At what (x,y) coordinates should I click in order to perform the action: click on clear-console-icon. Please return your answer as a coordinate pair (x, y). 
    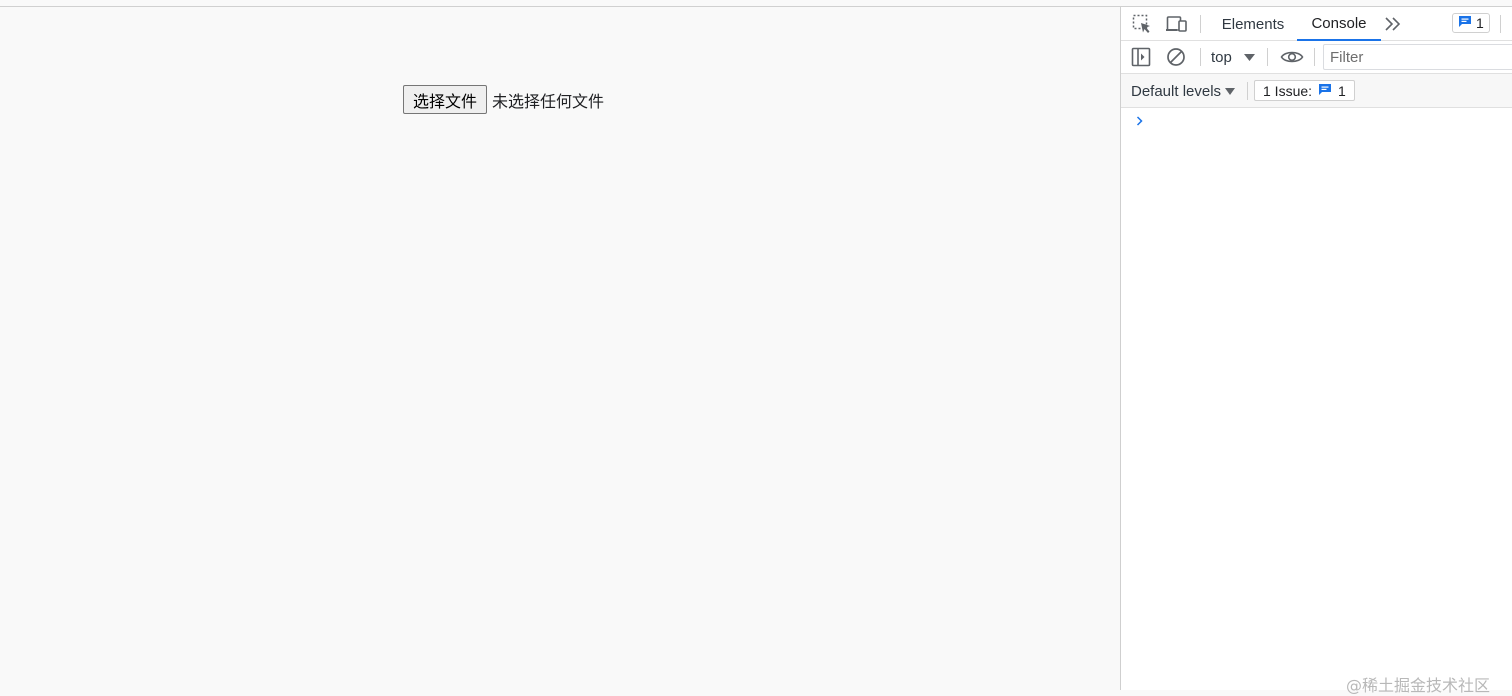
    Looking at the image, I should click on (1176, 57).